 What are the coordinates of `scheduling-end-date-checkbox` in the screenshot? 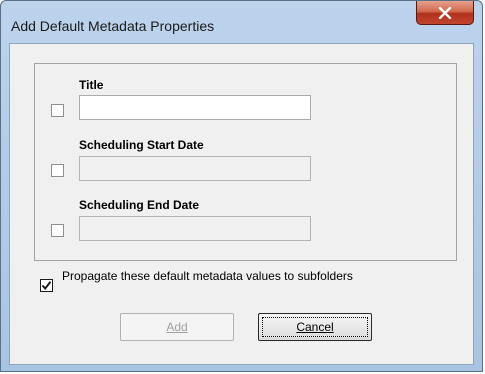 It's located at (57, 230).